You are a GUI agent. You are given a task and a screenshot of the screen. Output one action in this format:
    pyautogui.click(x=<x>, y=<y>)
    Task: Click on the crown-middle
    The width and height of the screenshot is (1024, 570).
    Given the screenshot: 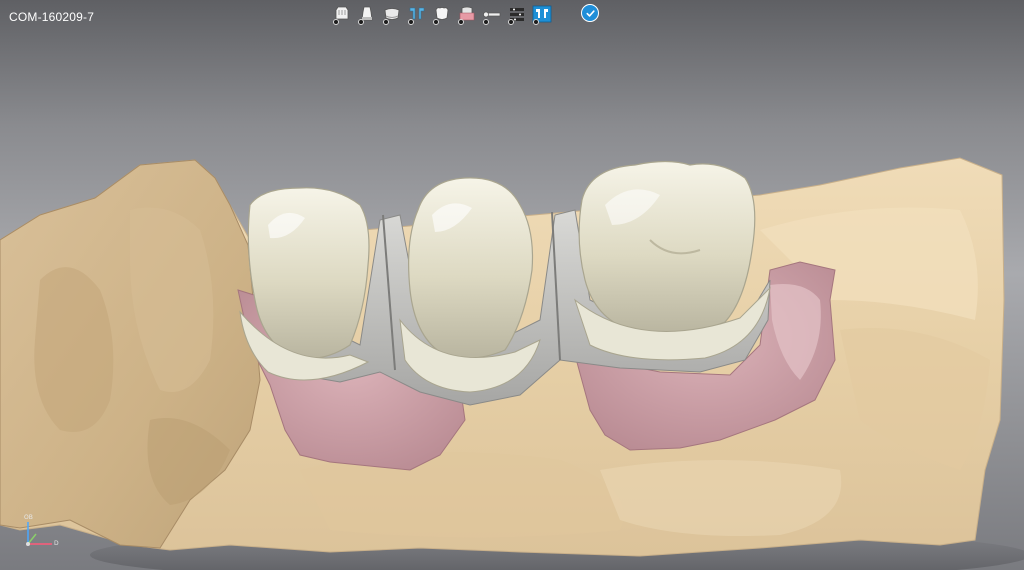 What is the action you would take?
    pyautogui.click(x=470, y=285)
    